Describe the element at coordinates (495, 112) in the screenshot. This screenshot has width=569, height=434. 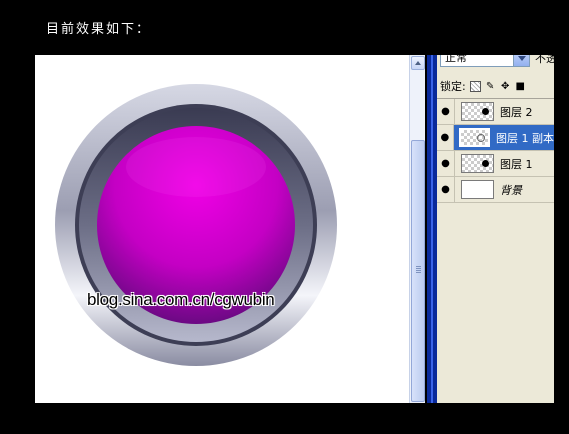
I see `layer-row: ● 图层 2` at that location.